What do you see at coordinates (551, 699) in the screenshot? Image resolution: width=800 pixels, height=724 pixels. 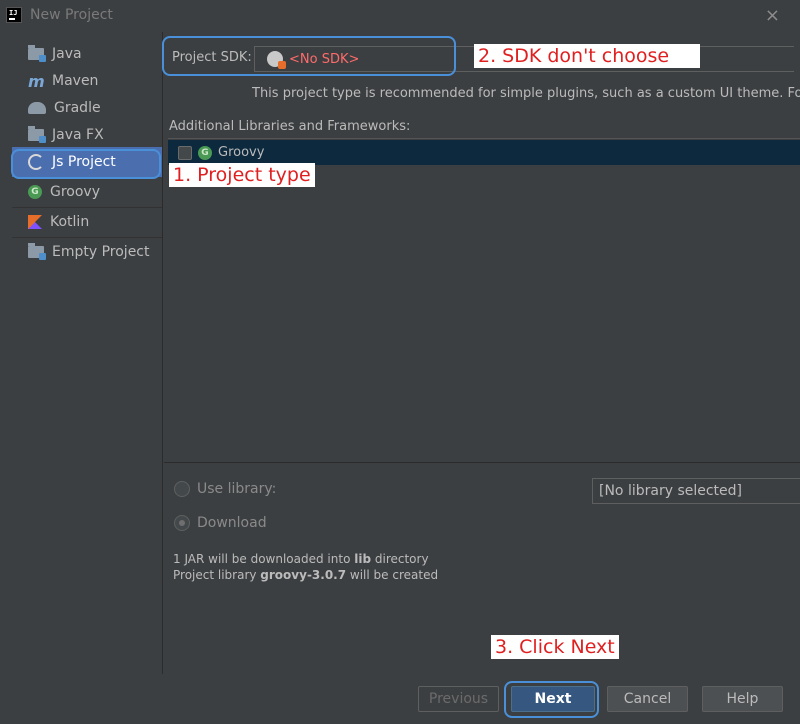 I see `next-highlight-box` at bounding box center [551, 699].